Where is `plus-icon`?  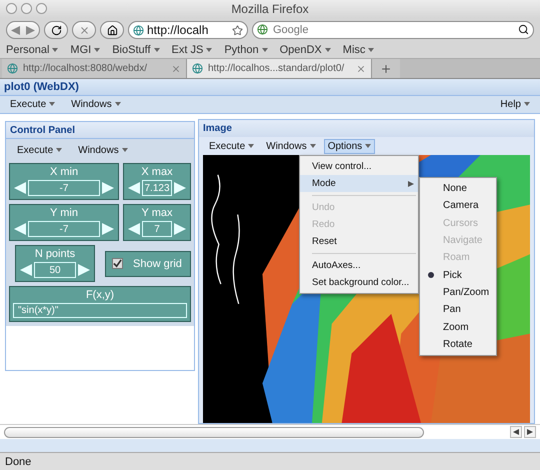
plus-icon is located at coordinates (386, 68).